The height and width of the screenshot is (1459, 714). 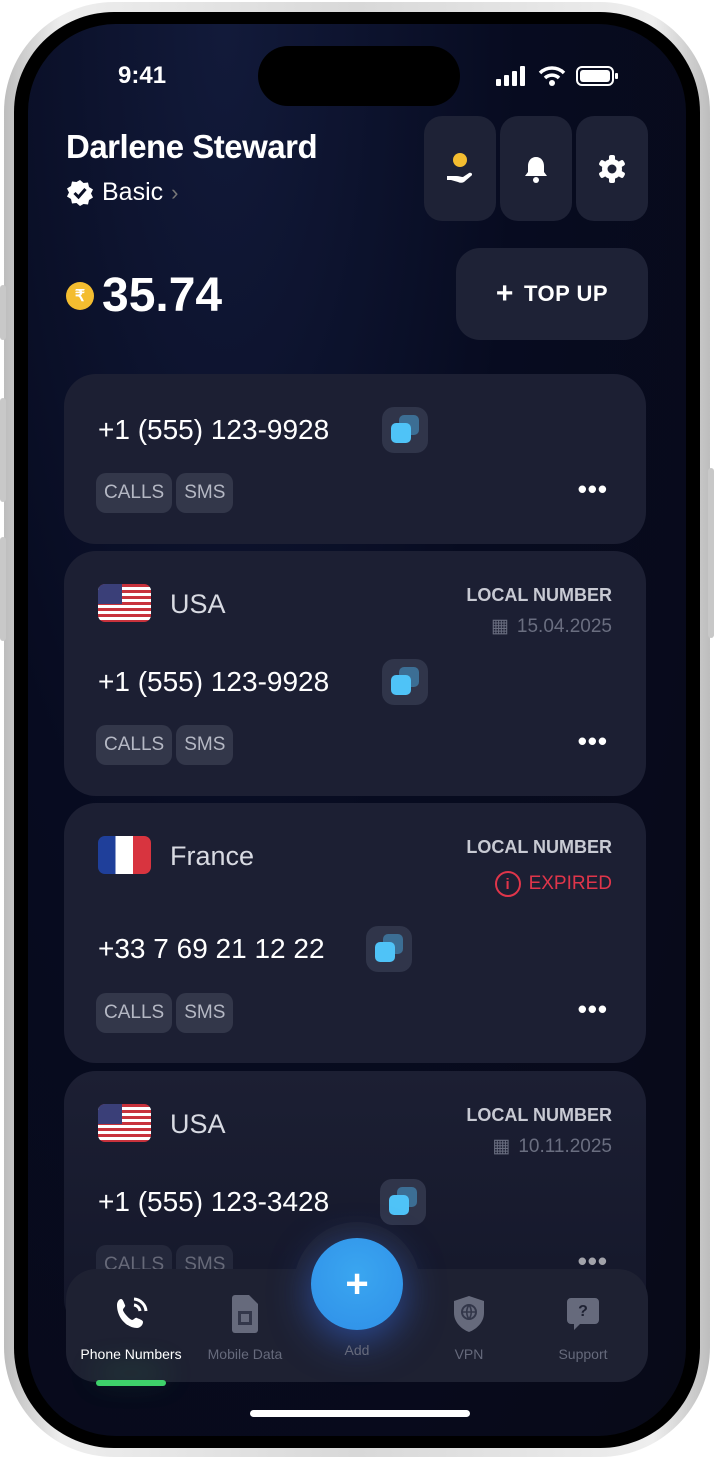 What do you see at coordinates (507, 884) in the screenshot?
I see `info-icon: i` at bounding box center [507, 884].